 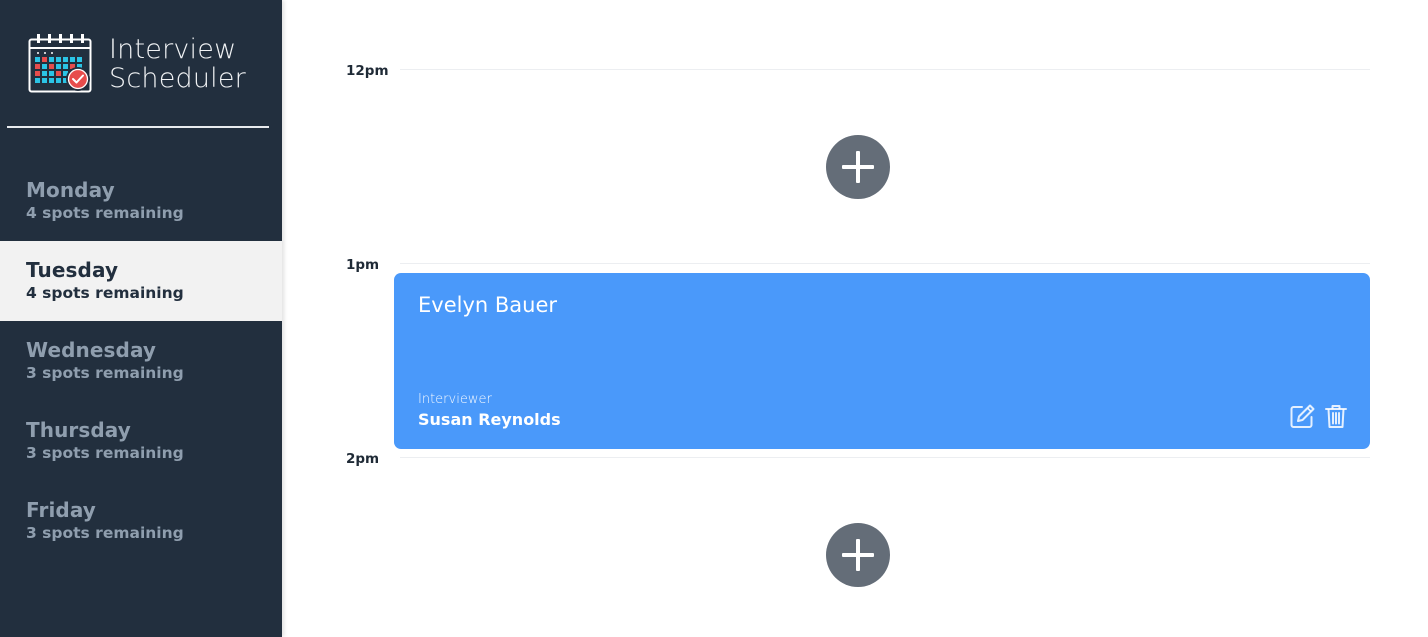 What do you see at coordinates (72, 270) in the screenshot?
I see `day-name: Tuesday` at bounding box center [72, 270].